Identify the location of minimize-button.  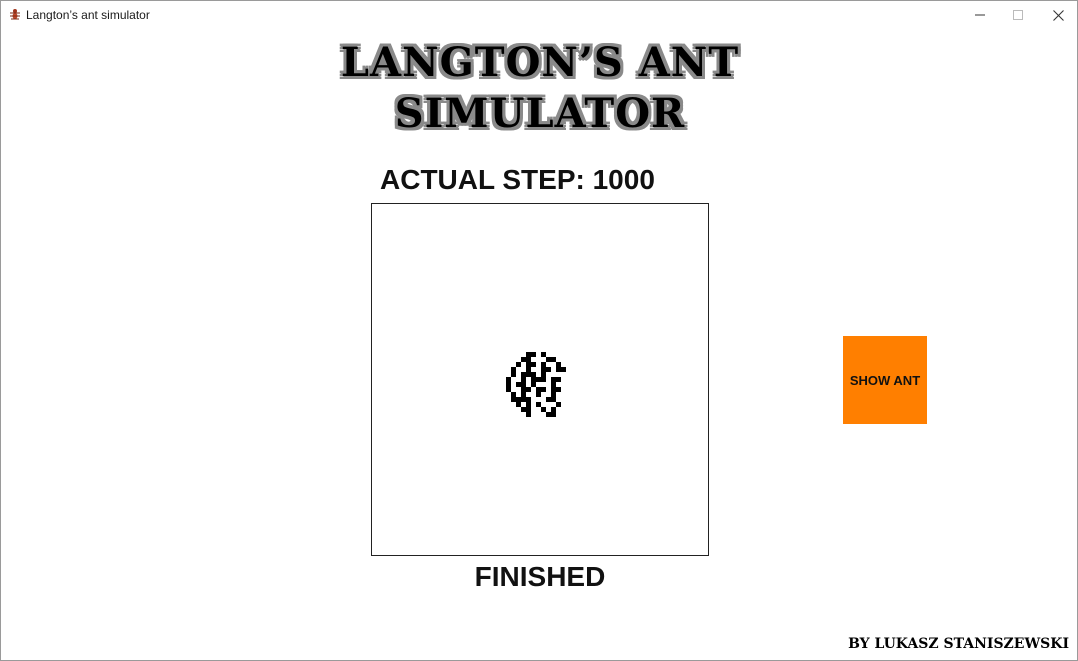
(980, 15).